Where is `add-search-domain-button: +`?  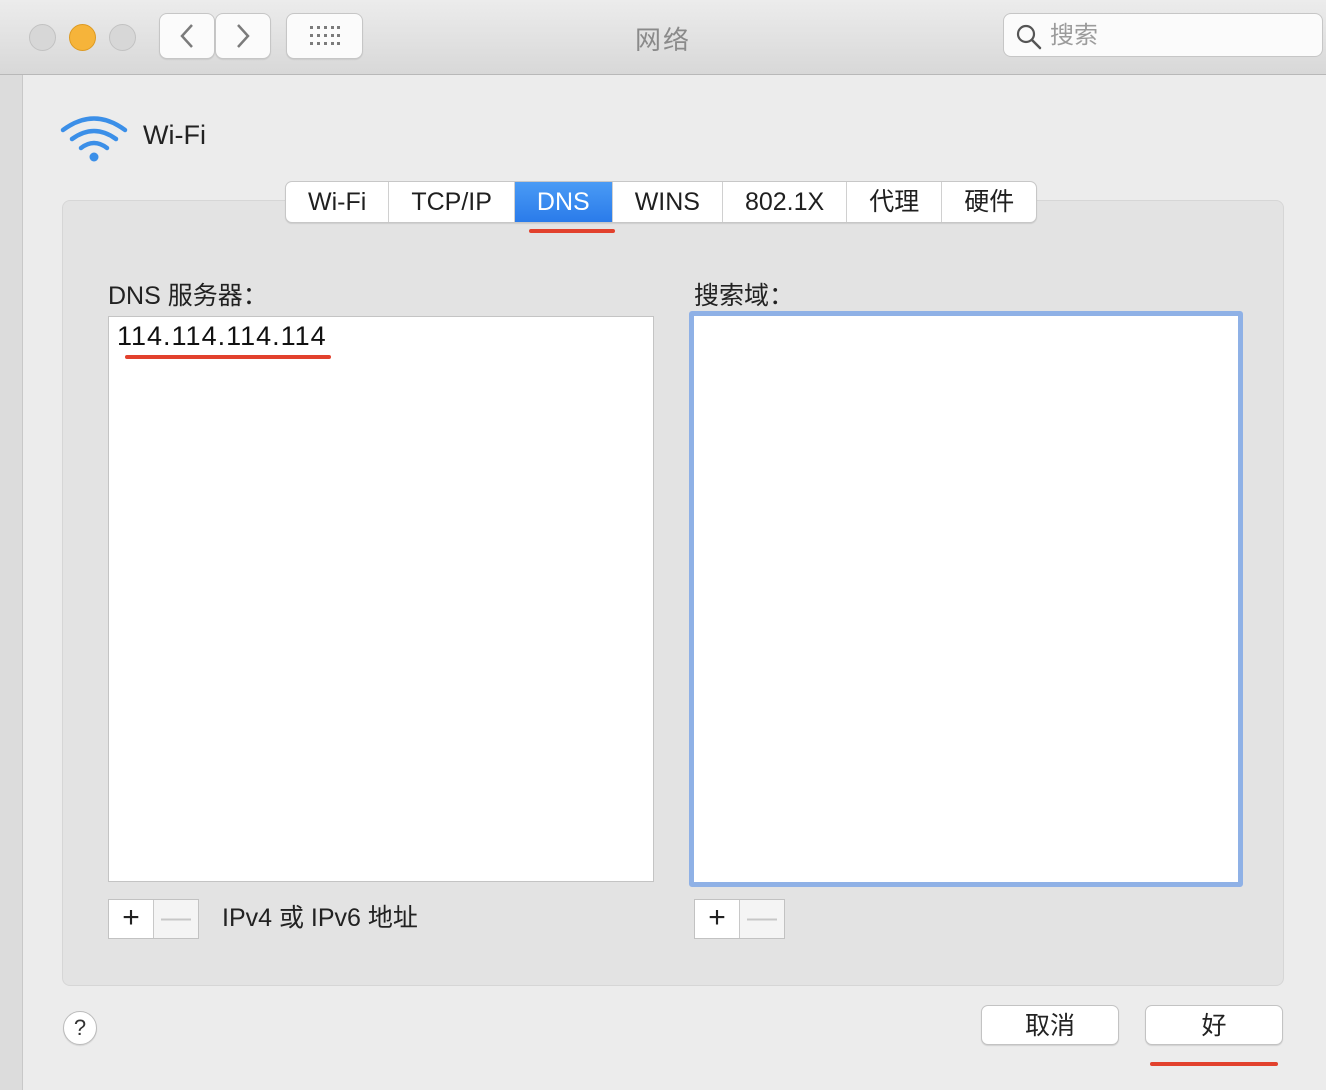
add-search-domain-button: + is located at coordinates (717, 919).